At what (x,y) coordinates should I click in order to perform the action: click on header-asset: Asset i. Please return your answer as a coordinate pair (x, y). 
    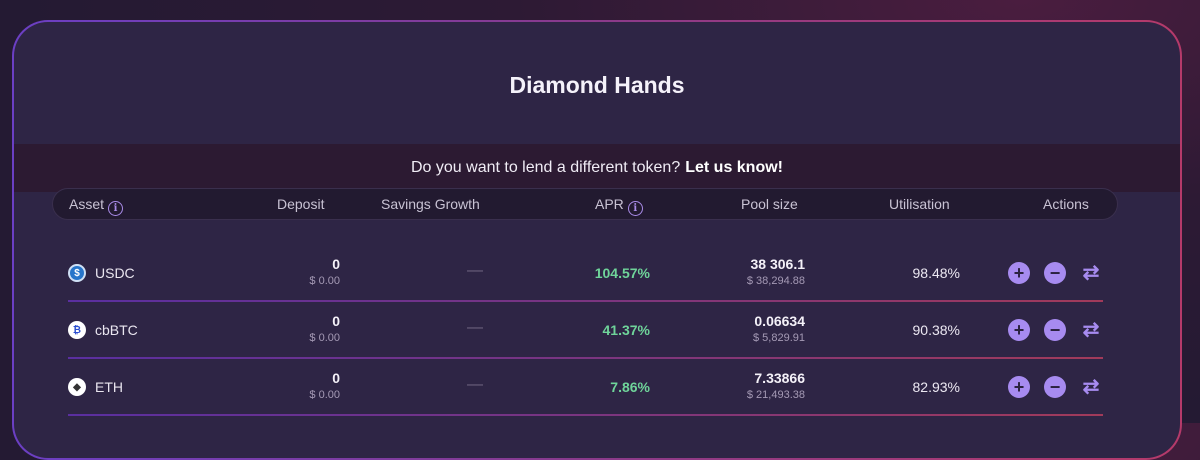
    Looking at the image, I should click on (96, 206).